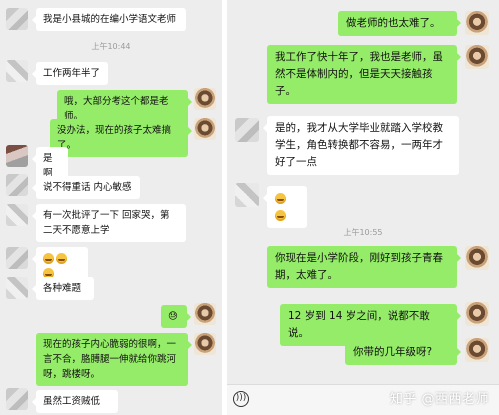 This screenshot has width=499, height=415. What do you see at coordinates (359, 266) in the screenshot?
I see `message-text: 你现在是小学阶段，刚好到孩子青春期，太难了。` at bounding box center [359, 266].